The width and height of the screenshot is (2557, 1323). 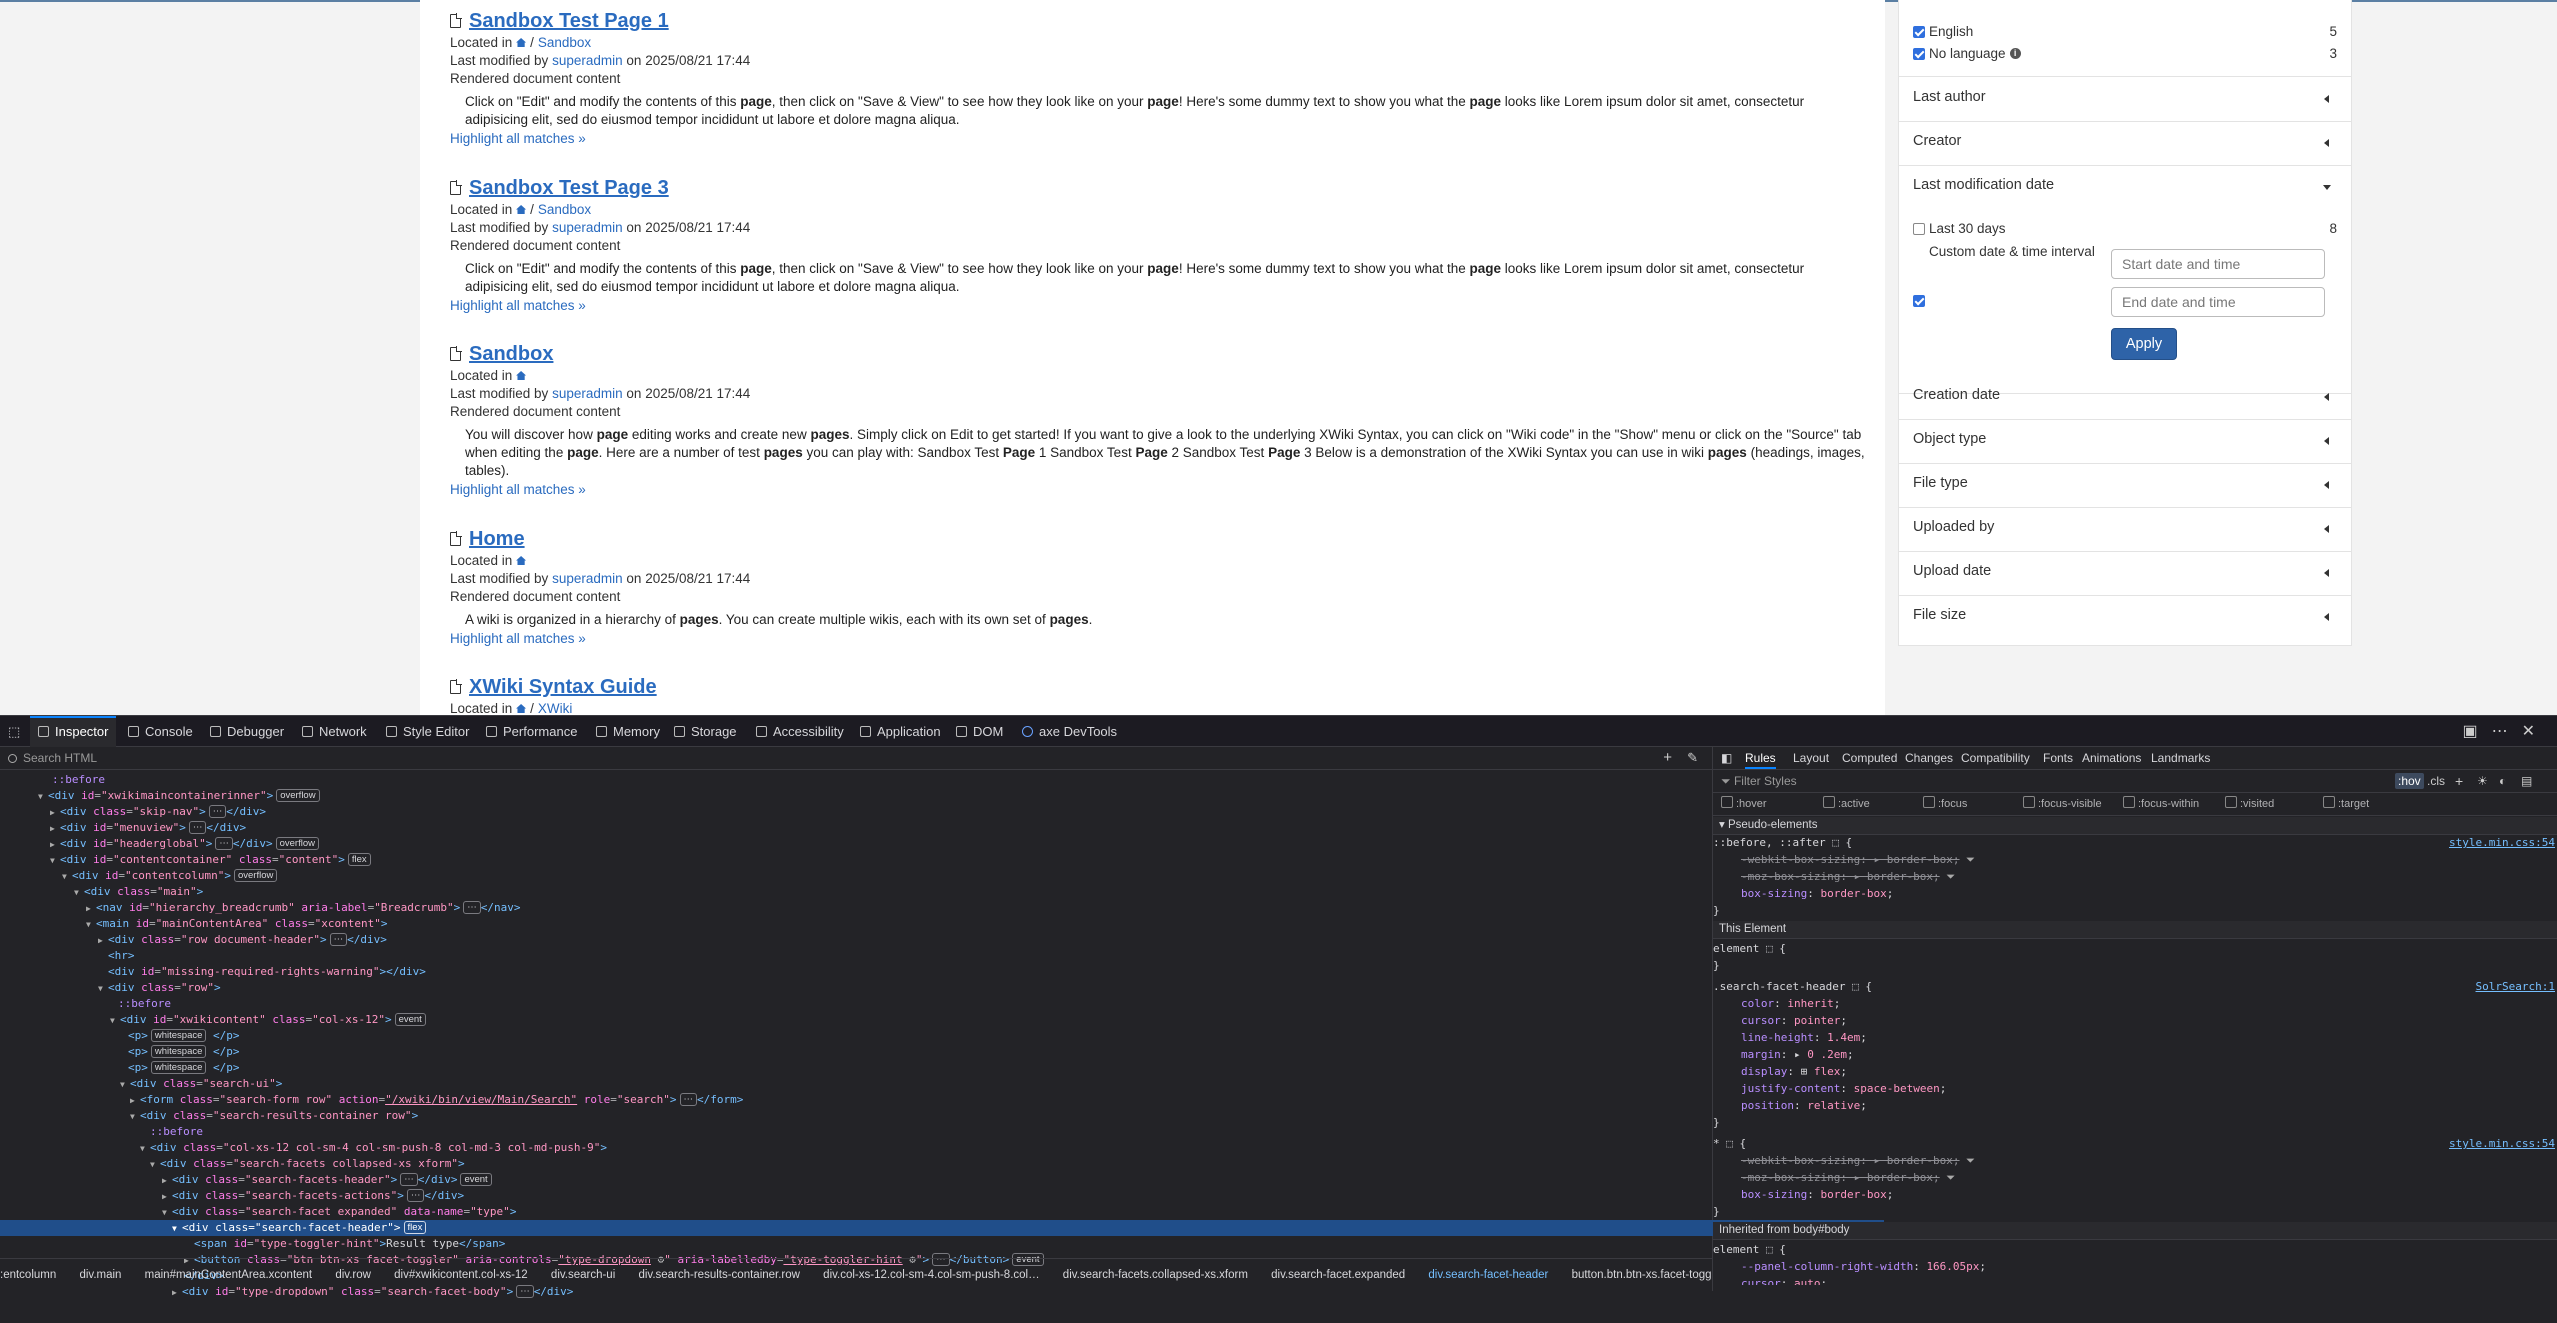 I want to click on rule-selector: element ⬚ {, so click(x=2135, y=1249).